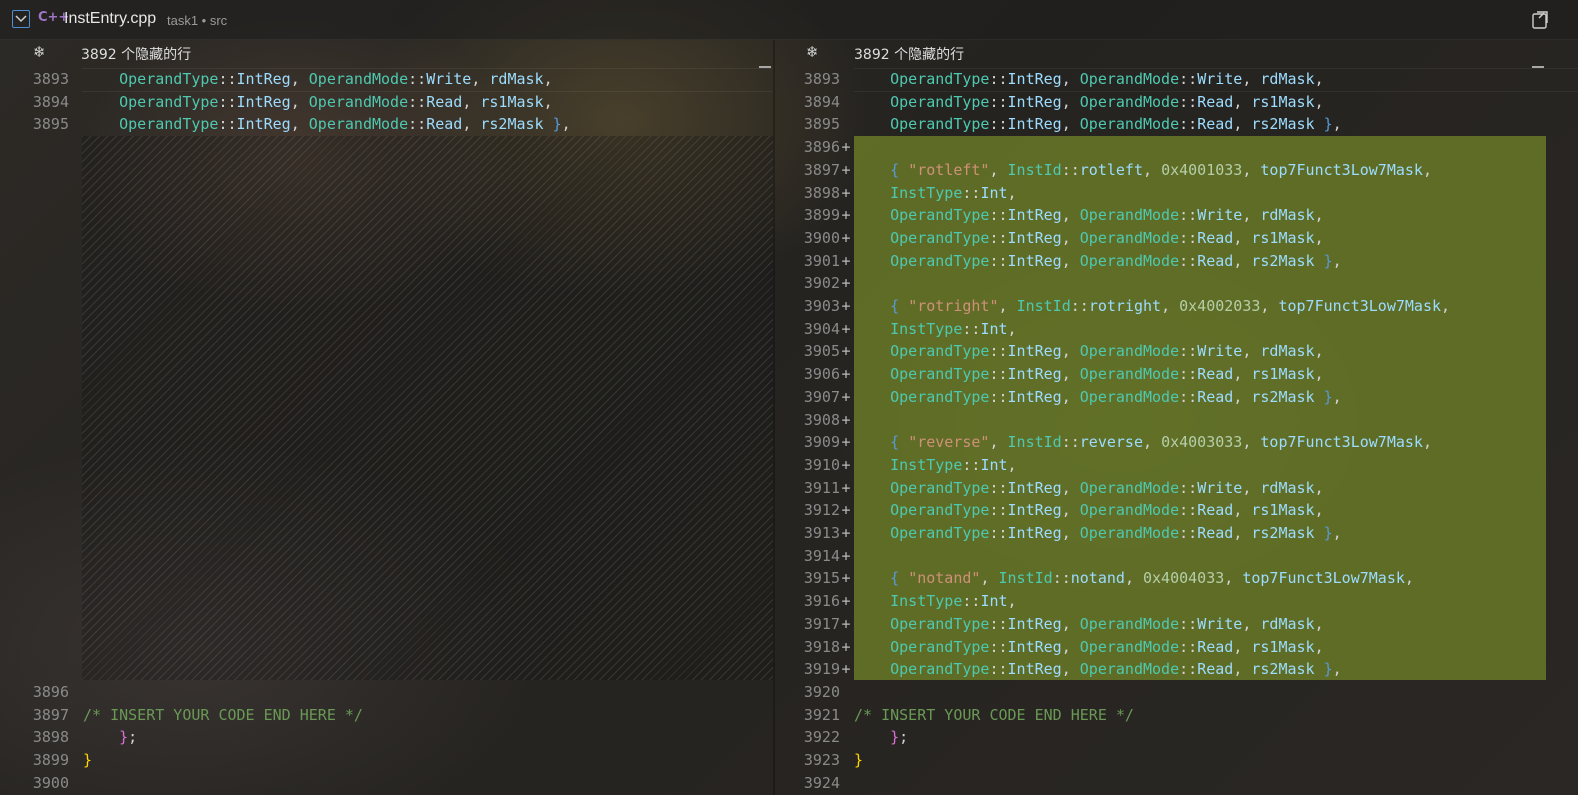 The width and height of the screenshot is (1578, 795). What do you see at coordinates (1176, 737) in the screenshot?
I see `code-line: 3922 };` at bounding box center [1176, 737].